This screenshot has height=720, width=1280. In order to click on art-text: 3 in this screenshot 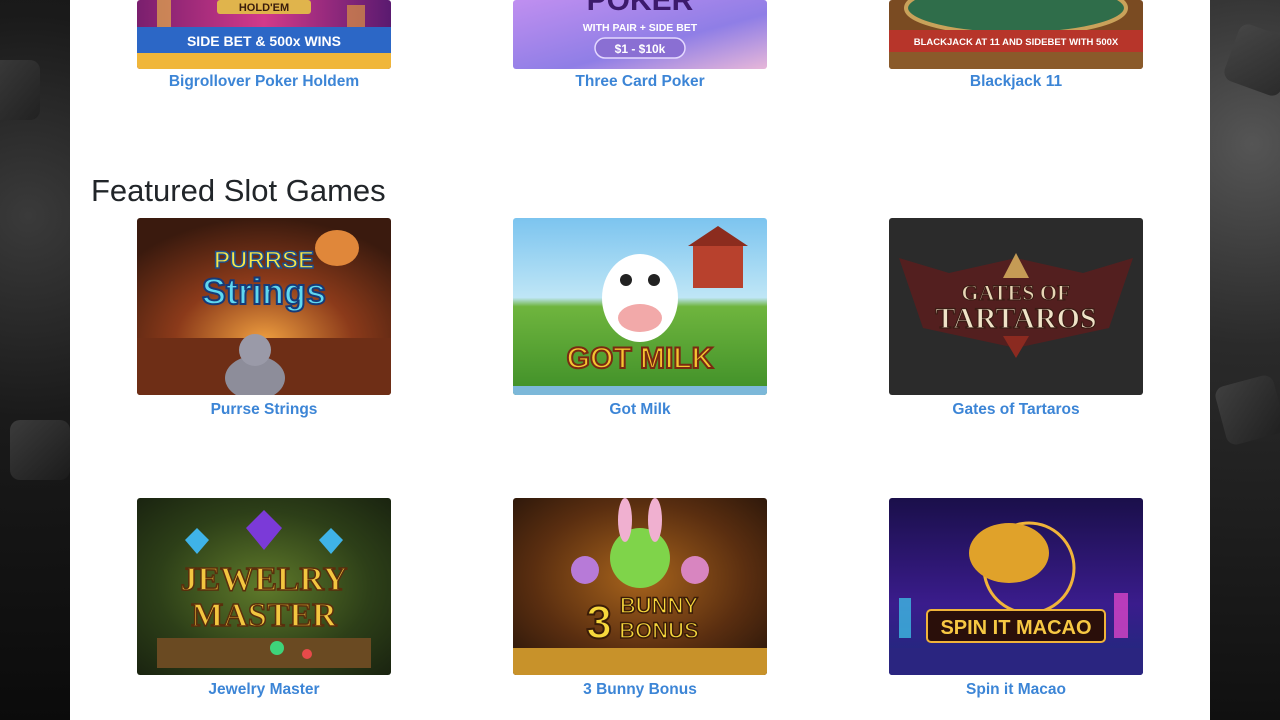, I will do `click(599, 622)`.